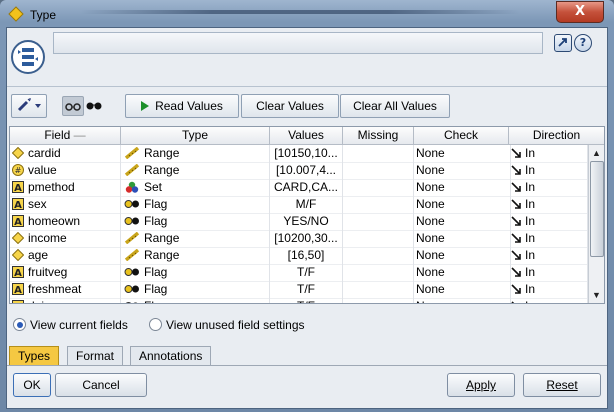 This screenshot has height=412, width=614. I want to click on column-header-check: Check, so click(461, 136).